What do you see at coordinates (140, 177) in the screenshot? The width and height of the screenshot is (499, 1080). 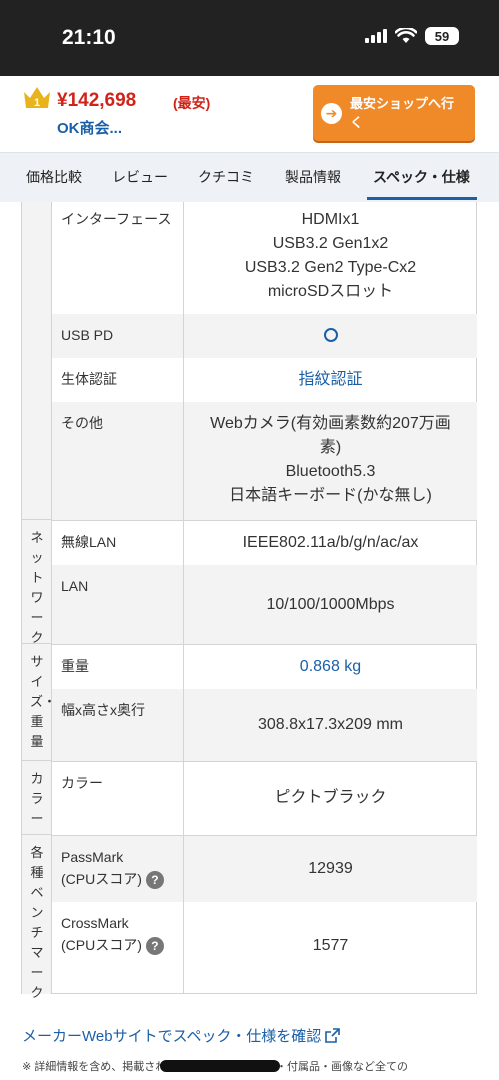 I see `tab-reviews: レビュー` at bounding box center [140, 177].